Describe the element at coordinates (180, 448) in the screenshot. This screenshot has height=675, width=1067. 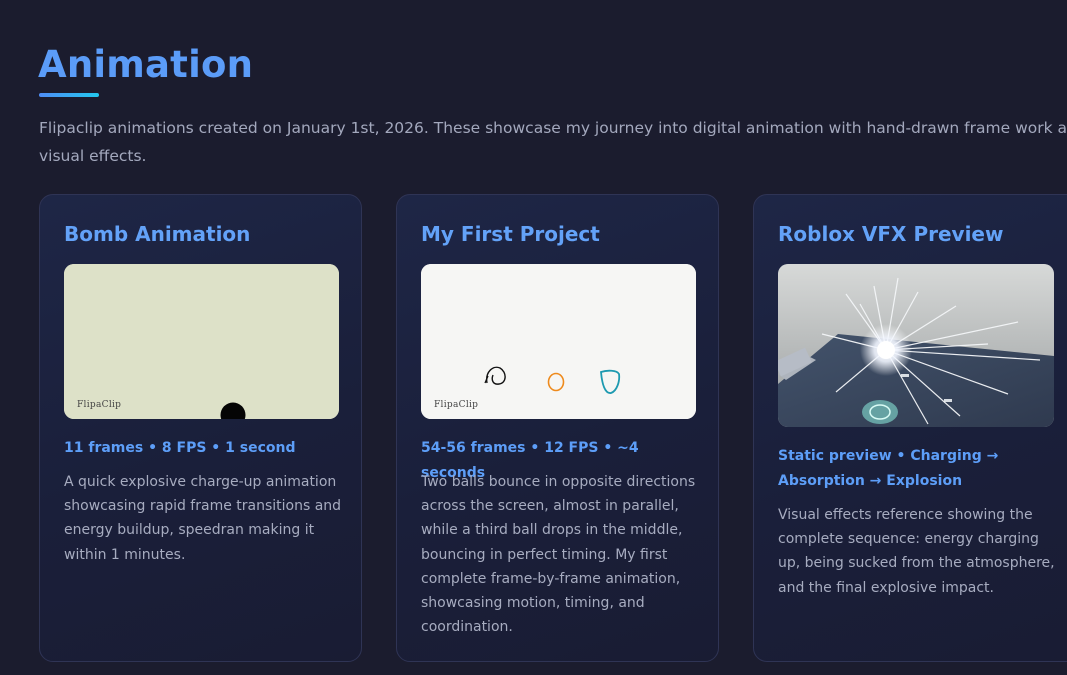
I see `card-meta: 11 frames • 8 FPS • 1 second` at that location.